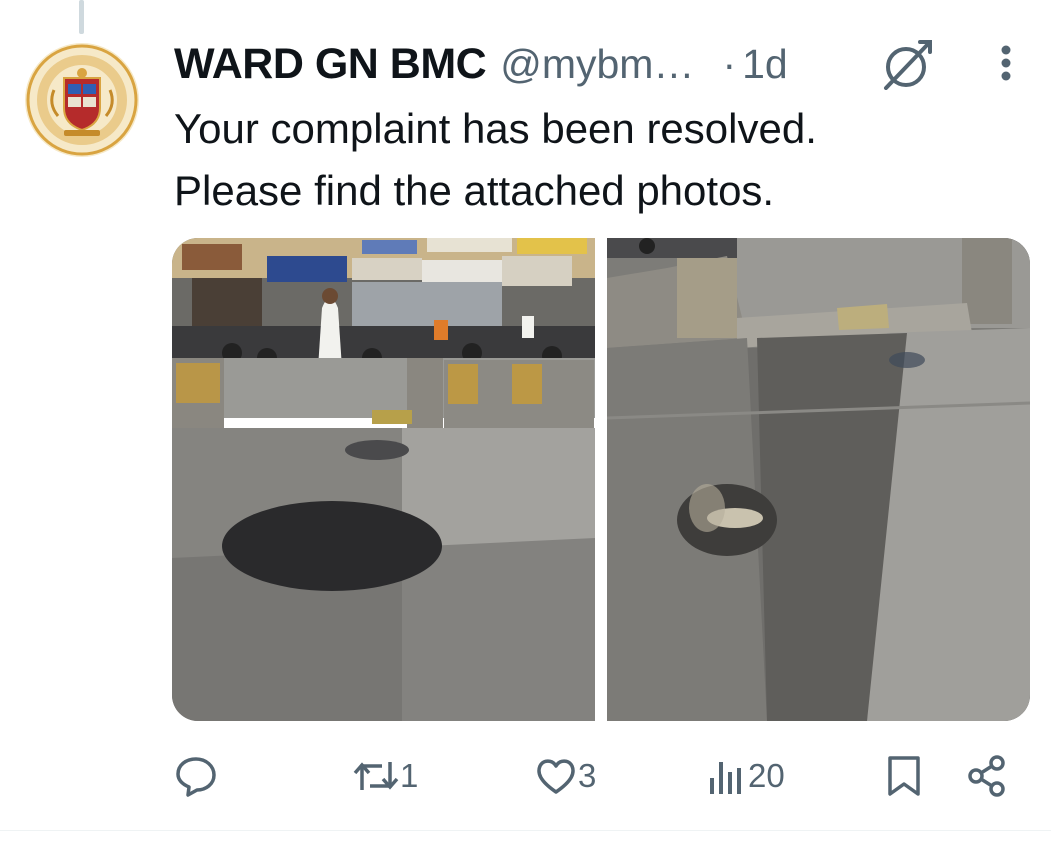 The width and height of the screenshot is (1051, 845). I want to click on bookmark-button, so click(904, 776).